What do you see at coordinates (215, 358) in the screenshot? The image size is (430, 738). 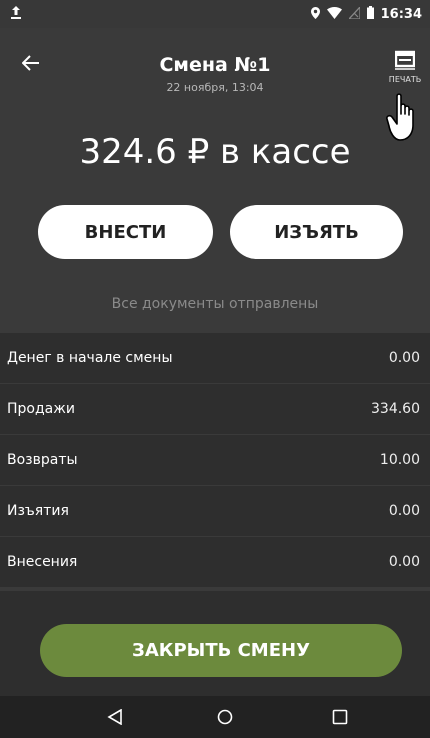 I see `list-item: Денег в начале смены 0.00` at bounding box center [215, 358].